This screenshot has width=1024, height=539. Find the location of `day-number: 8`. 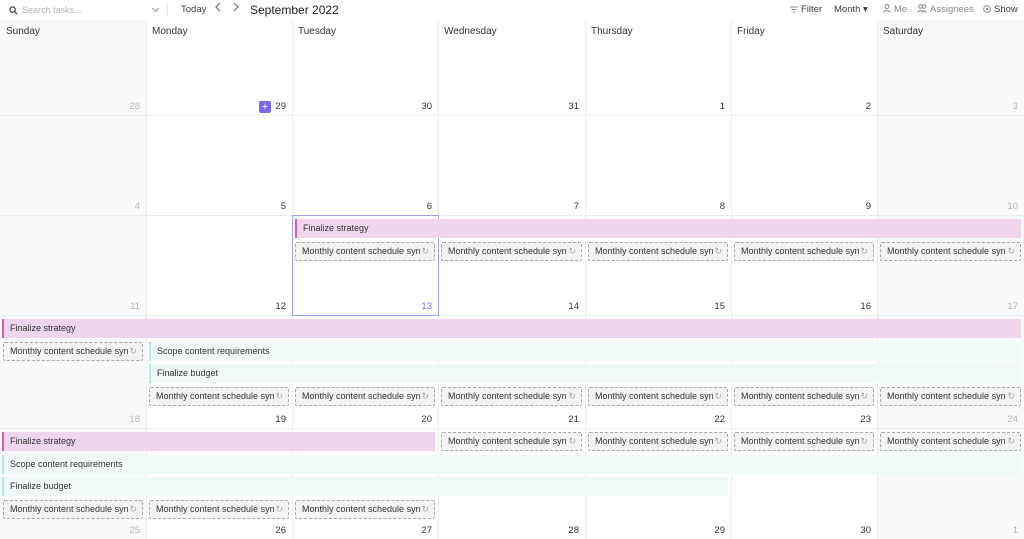

day-number: 8 is located at coordinates (722, 206).